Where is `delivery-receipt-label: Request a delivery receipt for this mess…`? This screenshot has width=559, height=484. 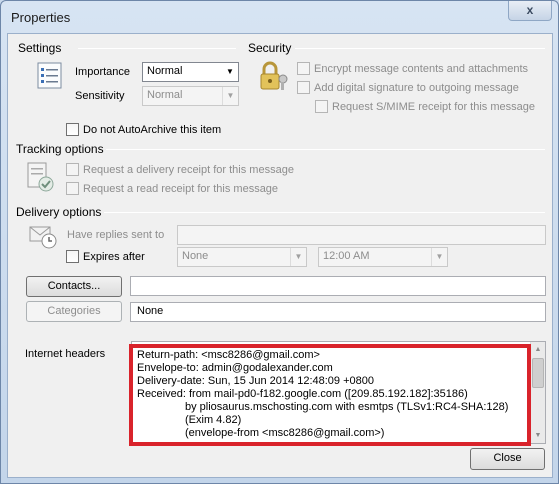 delivery-receipt-label: Request a delivery receipt for this mess… is located at coordinates (188, 170).